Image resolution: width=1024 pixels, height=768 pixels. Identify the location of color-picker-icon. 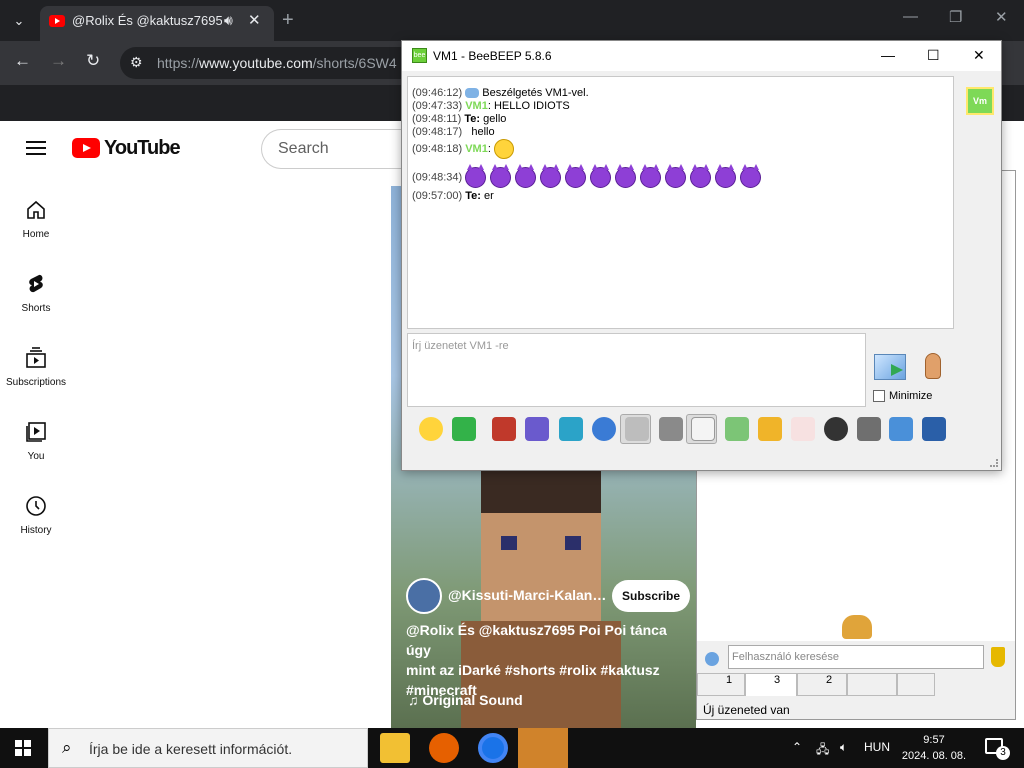
(537, 429).